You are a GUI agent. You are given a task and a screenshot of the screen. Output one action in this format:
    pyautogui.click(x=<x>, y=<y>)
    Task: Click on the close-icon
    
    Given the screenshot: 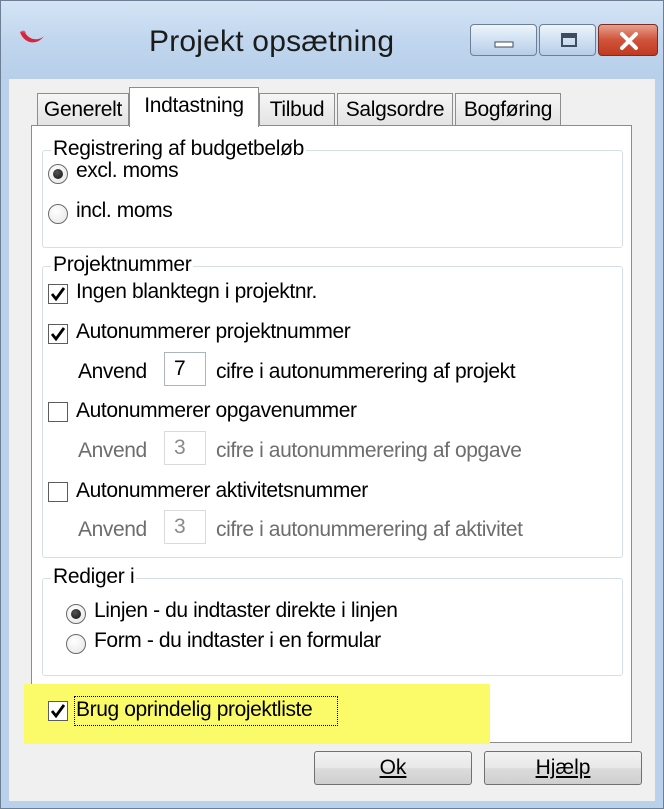 What is the action you would take?
    pyautogui.click(x=629, y=41)
    